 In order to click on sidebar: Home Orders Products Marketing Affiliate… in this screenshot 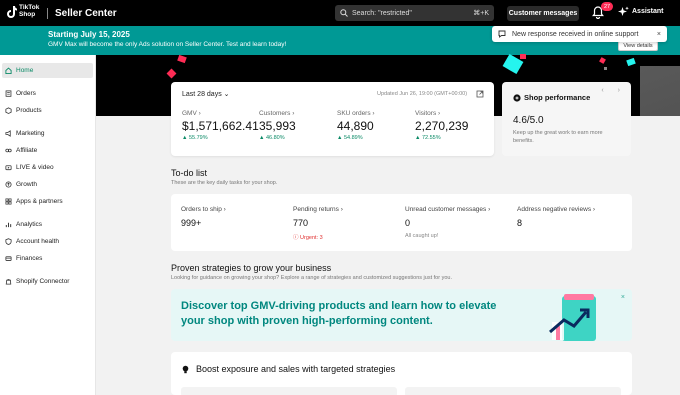, I will do `click(48, 225)`.